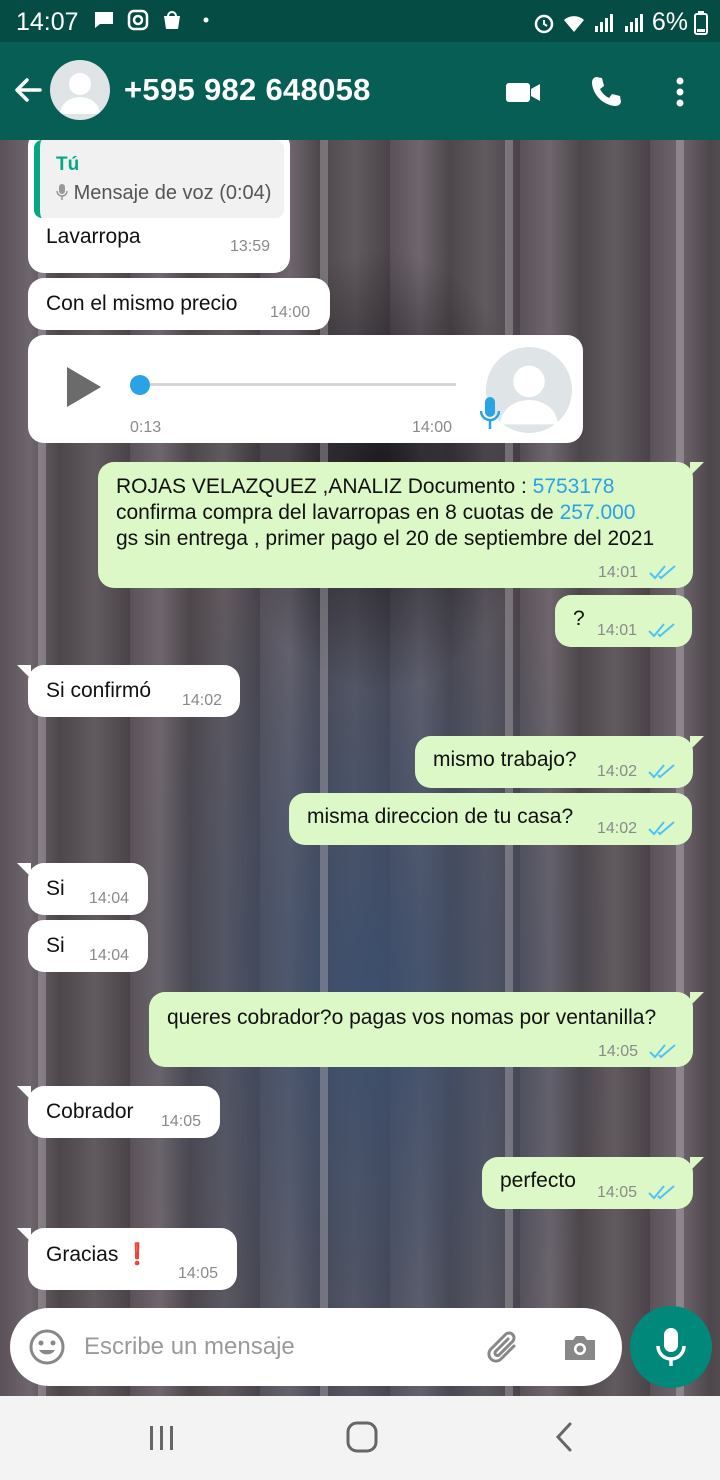 This screenshot has height=1480, width=720. What do you see at coordinates (80, 93) in the screenshot?
I see `avatar-icon` at bounding box center [80, 93].